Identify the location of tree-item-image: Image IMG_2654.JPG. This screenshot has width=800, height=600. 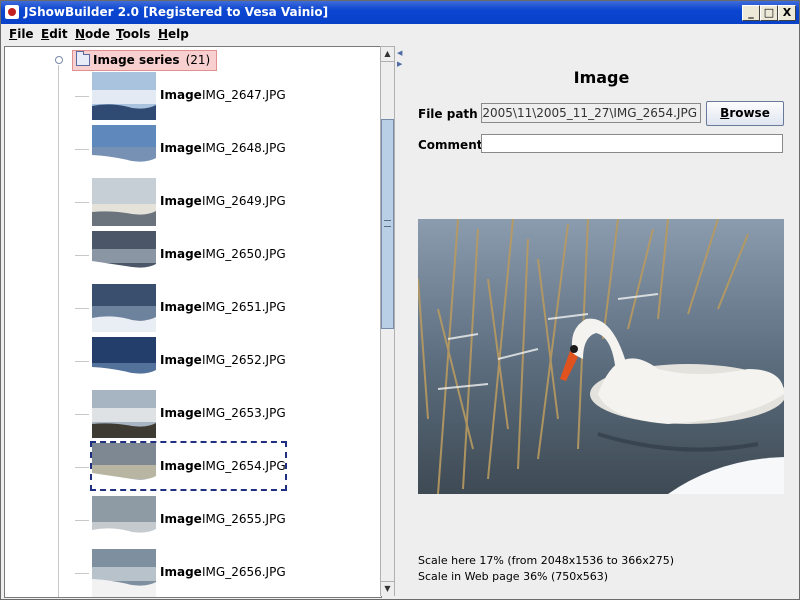
(225, 467).